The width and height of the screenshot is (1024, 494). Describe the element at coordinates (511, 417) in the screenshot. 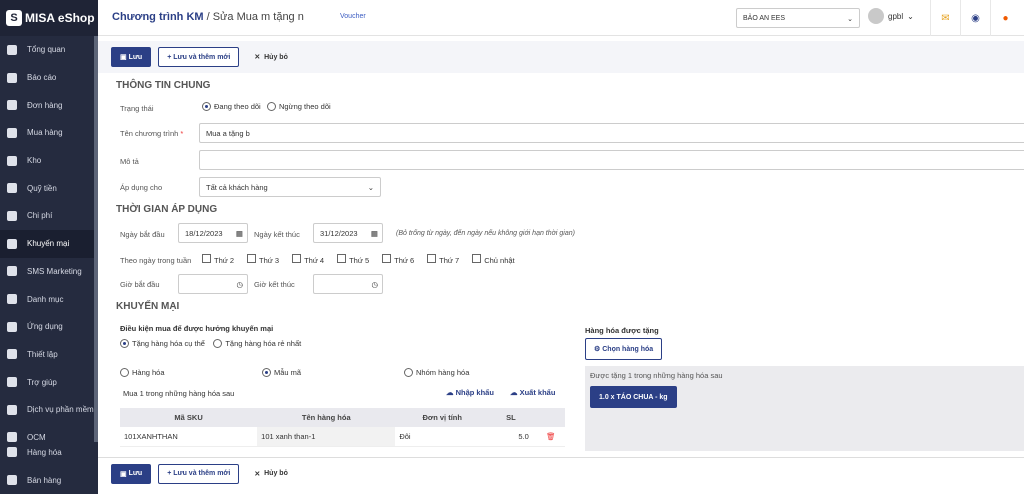

I see `col-header: SL` at that location.